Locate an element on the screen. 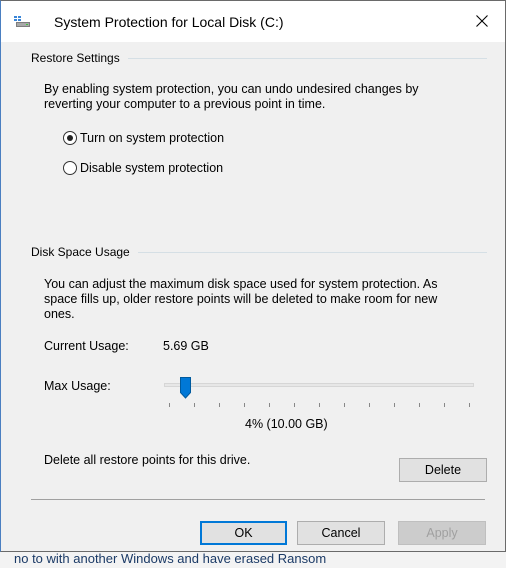 Image resolution: width=506 pixels, height=568 pixels. delete-button: Delete is located at coordinates (443, 470).